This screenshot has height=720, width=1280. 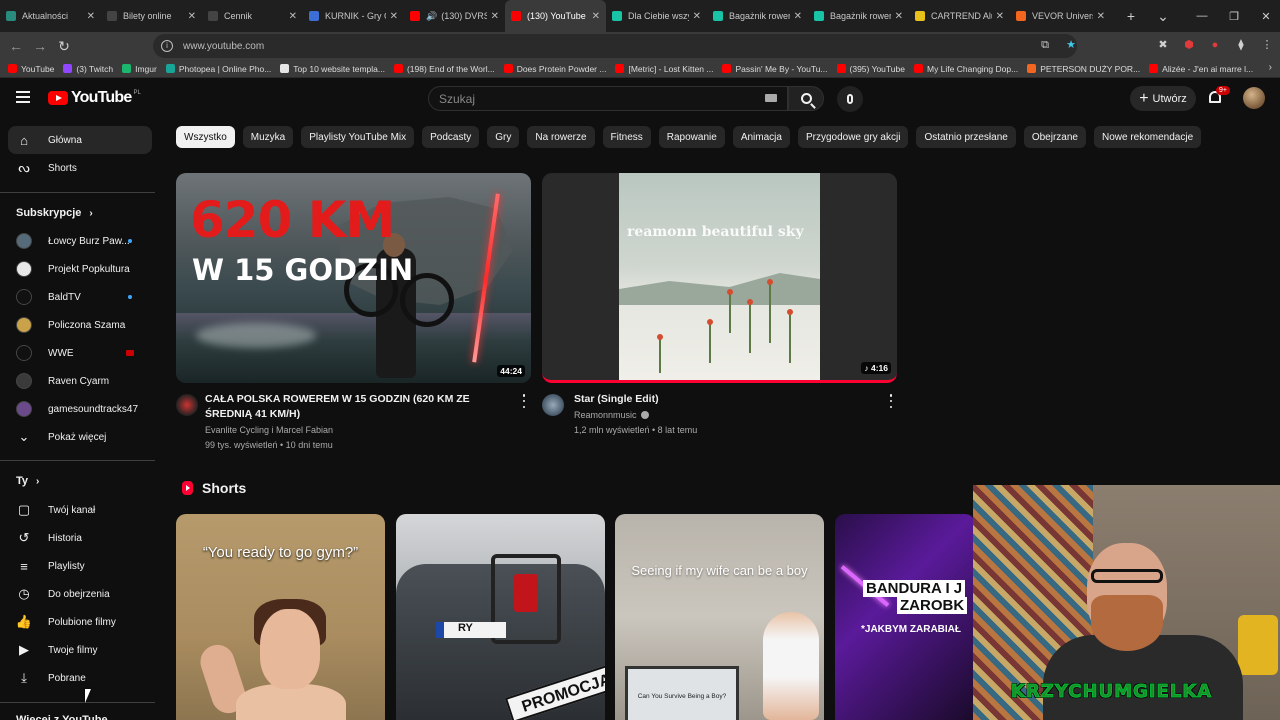 I want to click on sidebar-item-watch-later: ◷ Do obejrzenia, so click(x=80, y=594).